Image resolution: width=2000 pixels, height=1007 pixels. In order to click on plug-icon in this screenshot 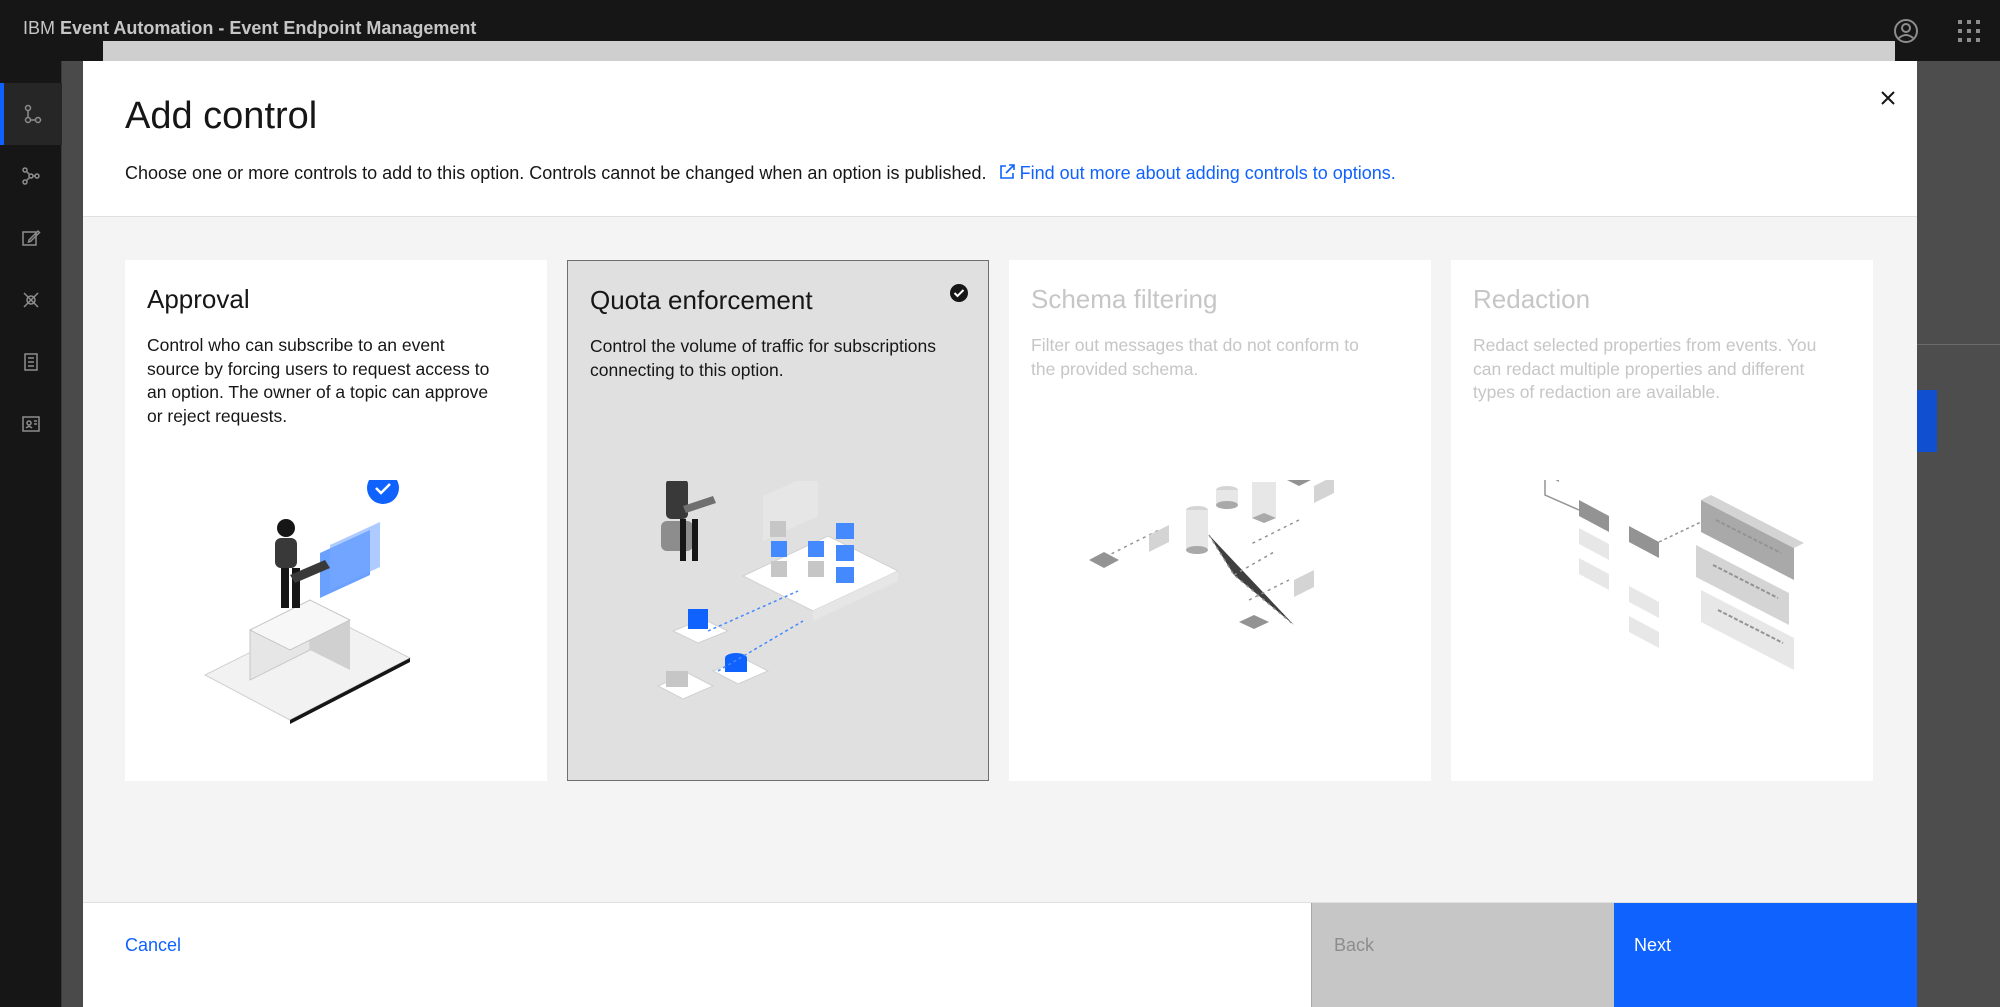, I will do `click(31, 300)`.